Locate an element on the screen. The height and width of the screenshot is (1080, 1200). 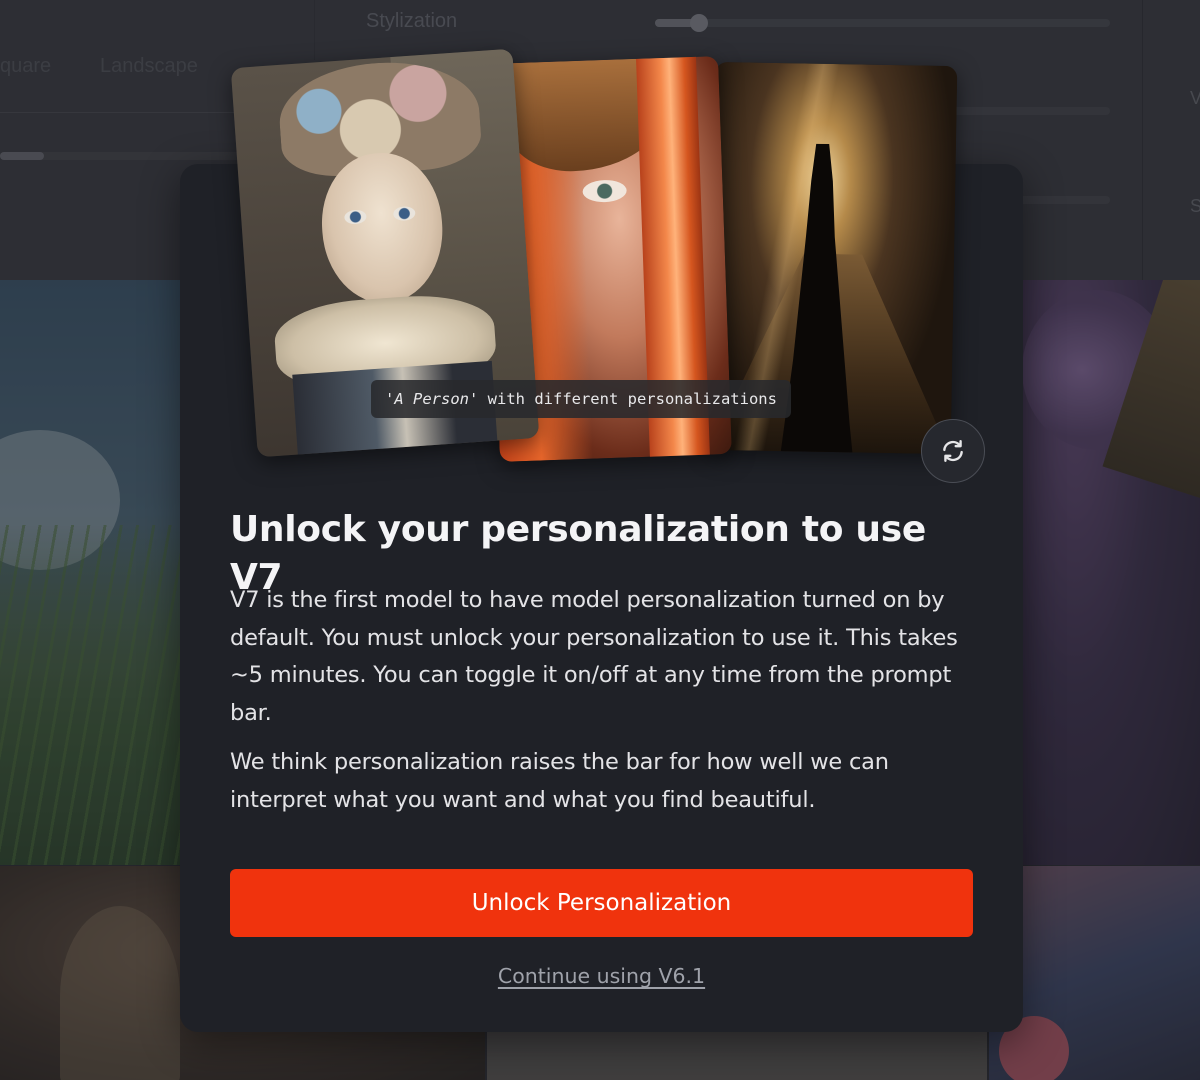
continue-v6-link: Continue using V6.1 is located at coordinates (601, 976).